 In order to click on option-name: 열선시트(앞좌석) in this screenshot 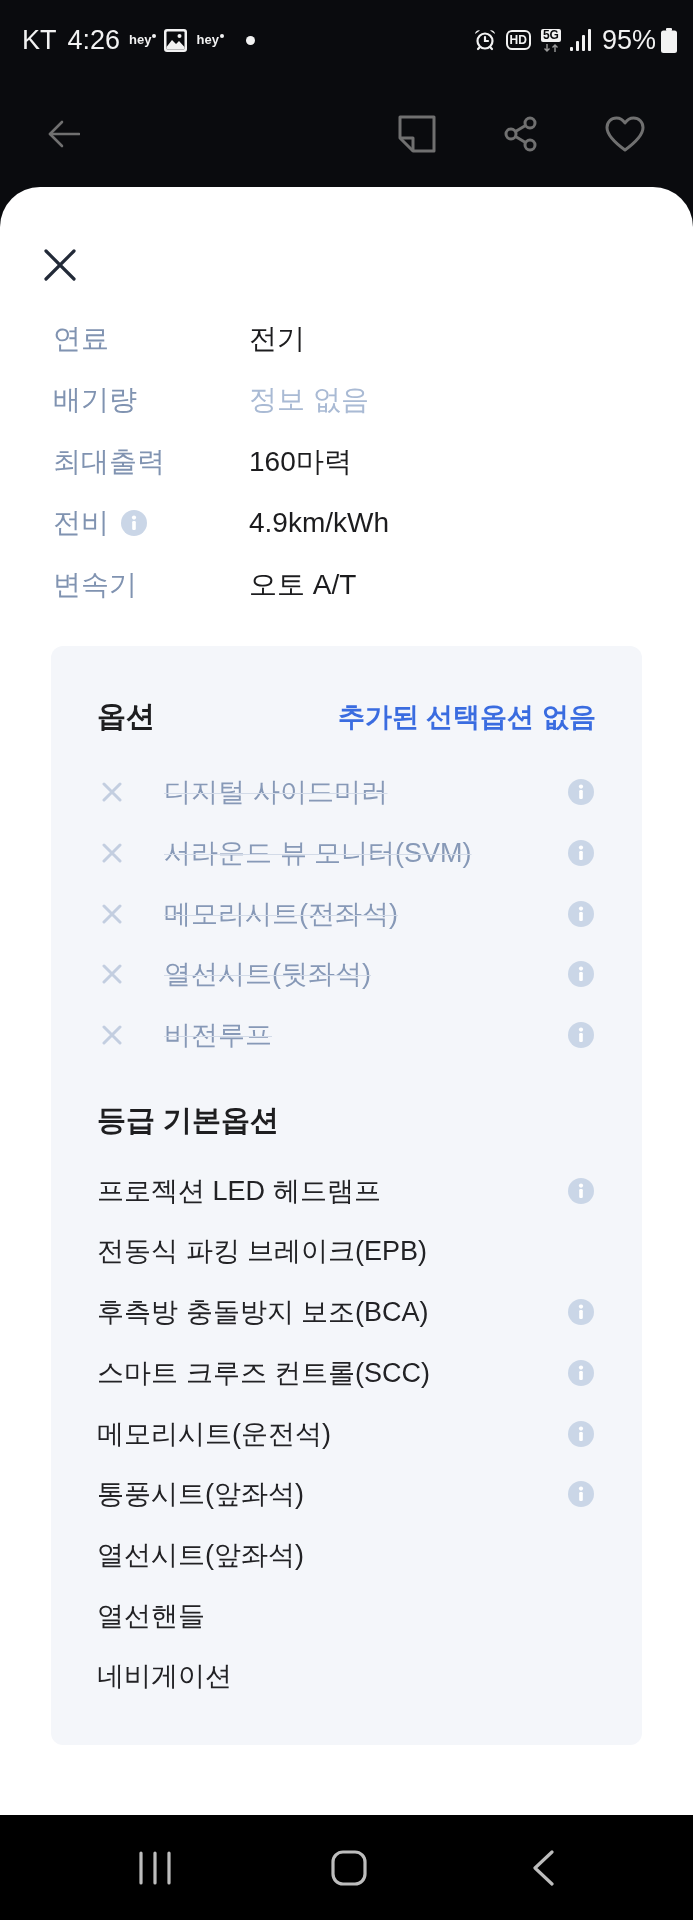, I will do `click(200, 1555)`.